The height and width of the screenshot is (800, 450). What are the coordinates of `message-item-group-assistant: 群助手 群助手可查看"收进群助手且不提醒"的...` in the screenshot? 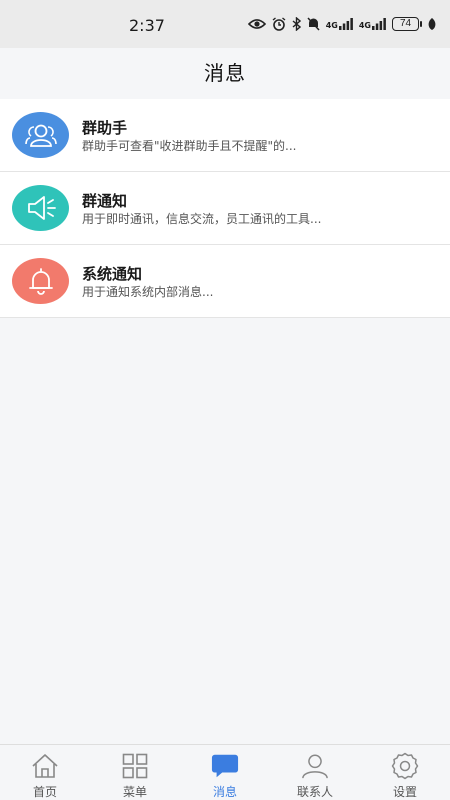 It's located at (225, 135).